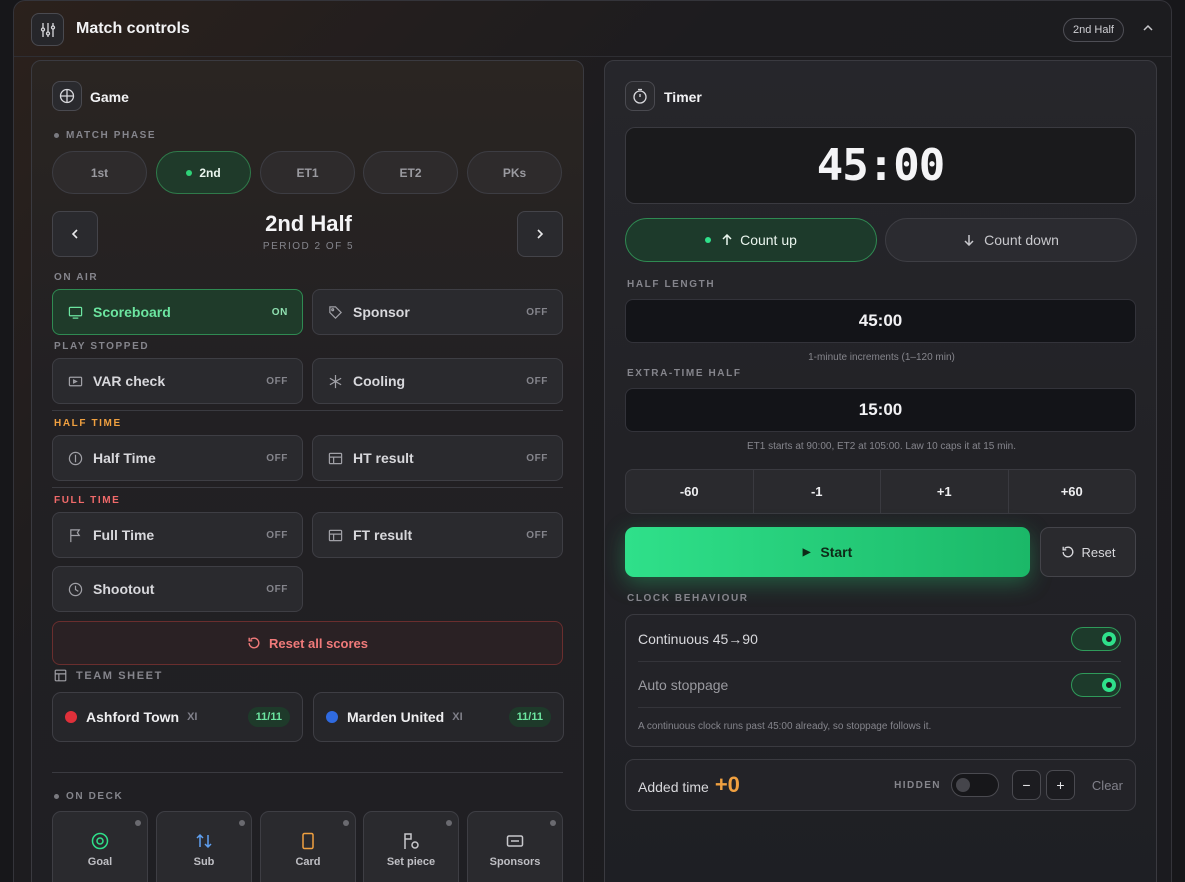 This screenshot has width=1185, height=882. Describe the element at coordinates (1093, 30) in the screenshot. I see `phase-badge: 2nd Half` at that location.